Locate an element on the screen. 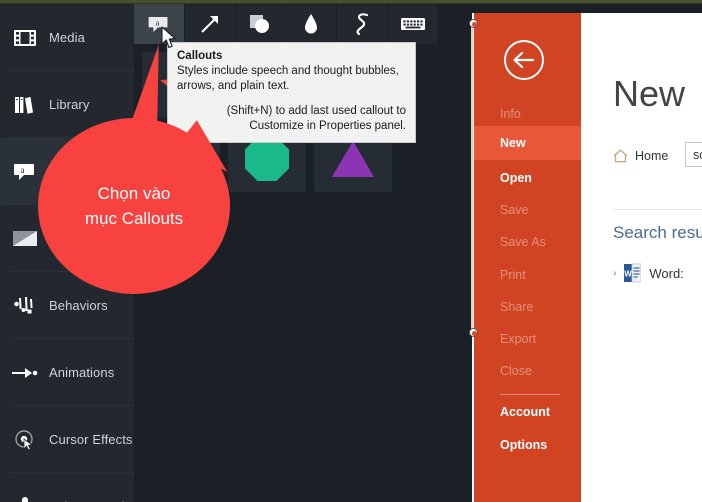 The height and width of the screenshot is (502, 702). menu-label: Info is located at coordinates (510, 114).